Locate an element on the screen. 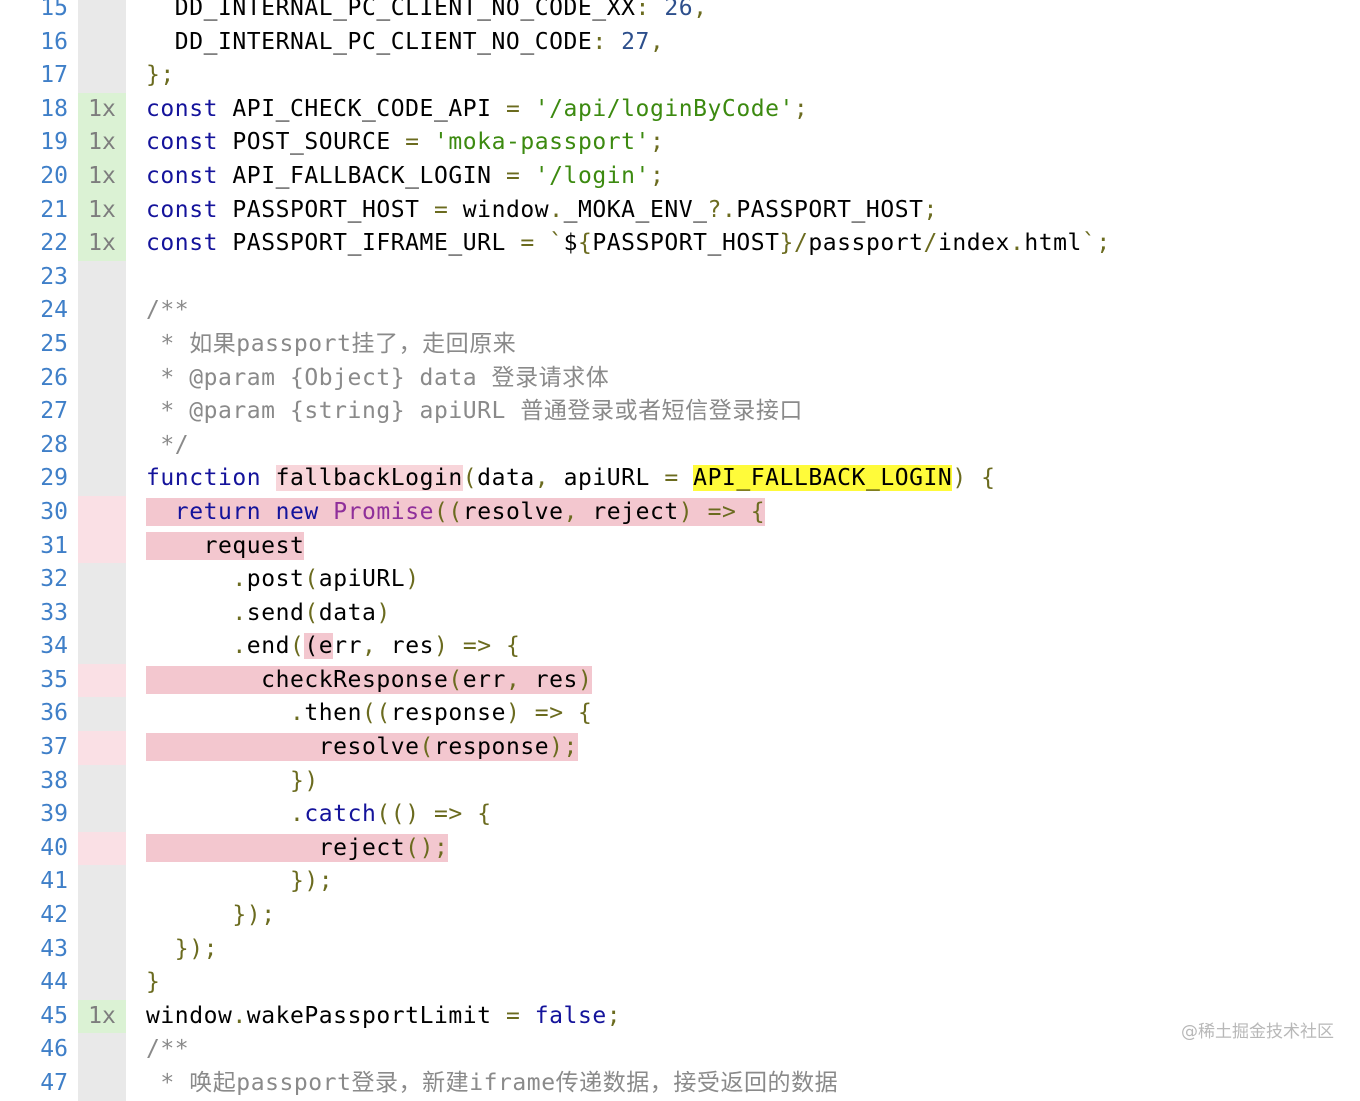 The image size is (1360, 1101). code-line: 31 request is located at coordinates (680, 546).